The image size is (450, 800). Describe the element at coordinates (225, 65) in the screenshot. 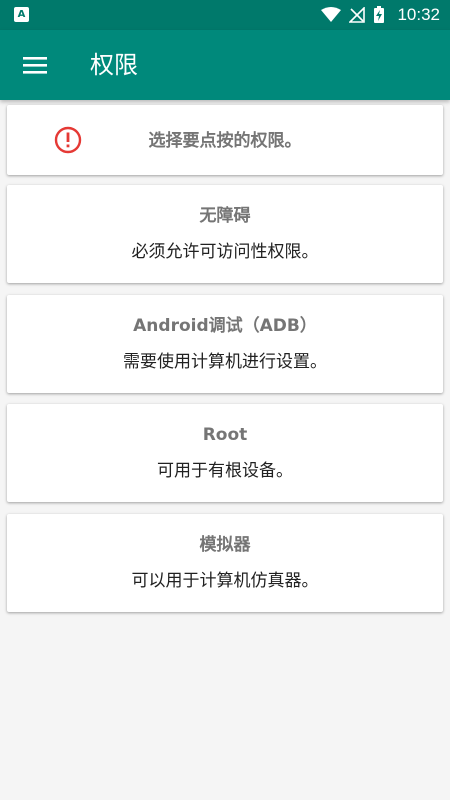

I see `app-bar: 权限` at that location.